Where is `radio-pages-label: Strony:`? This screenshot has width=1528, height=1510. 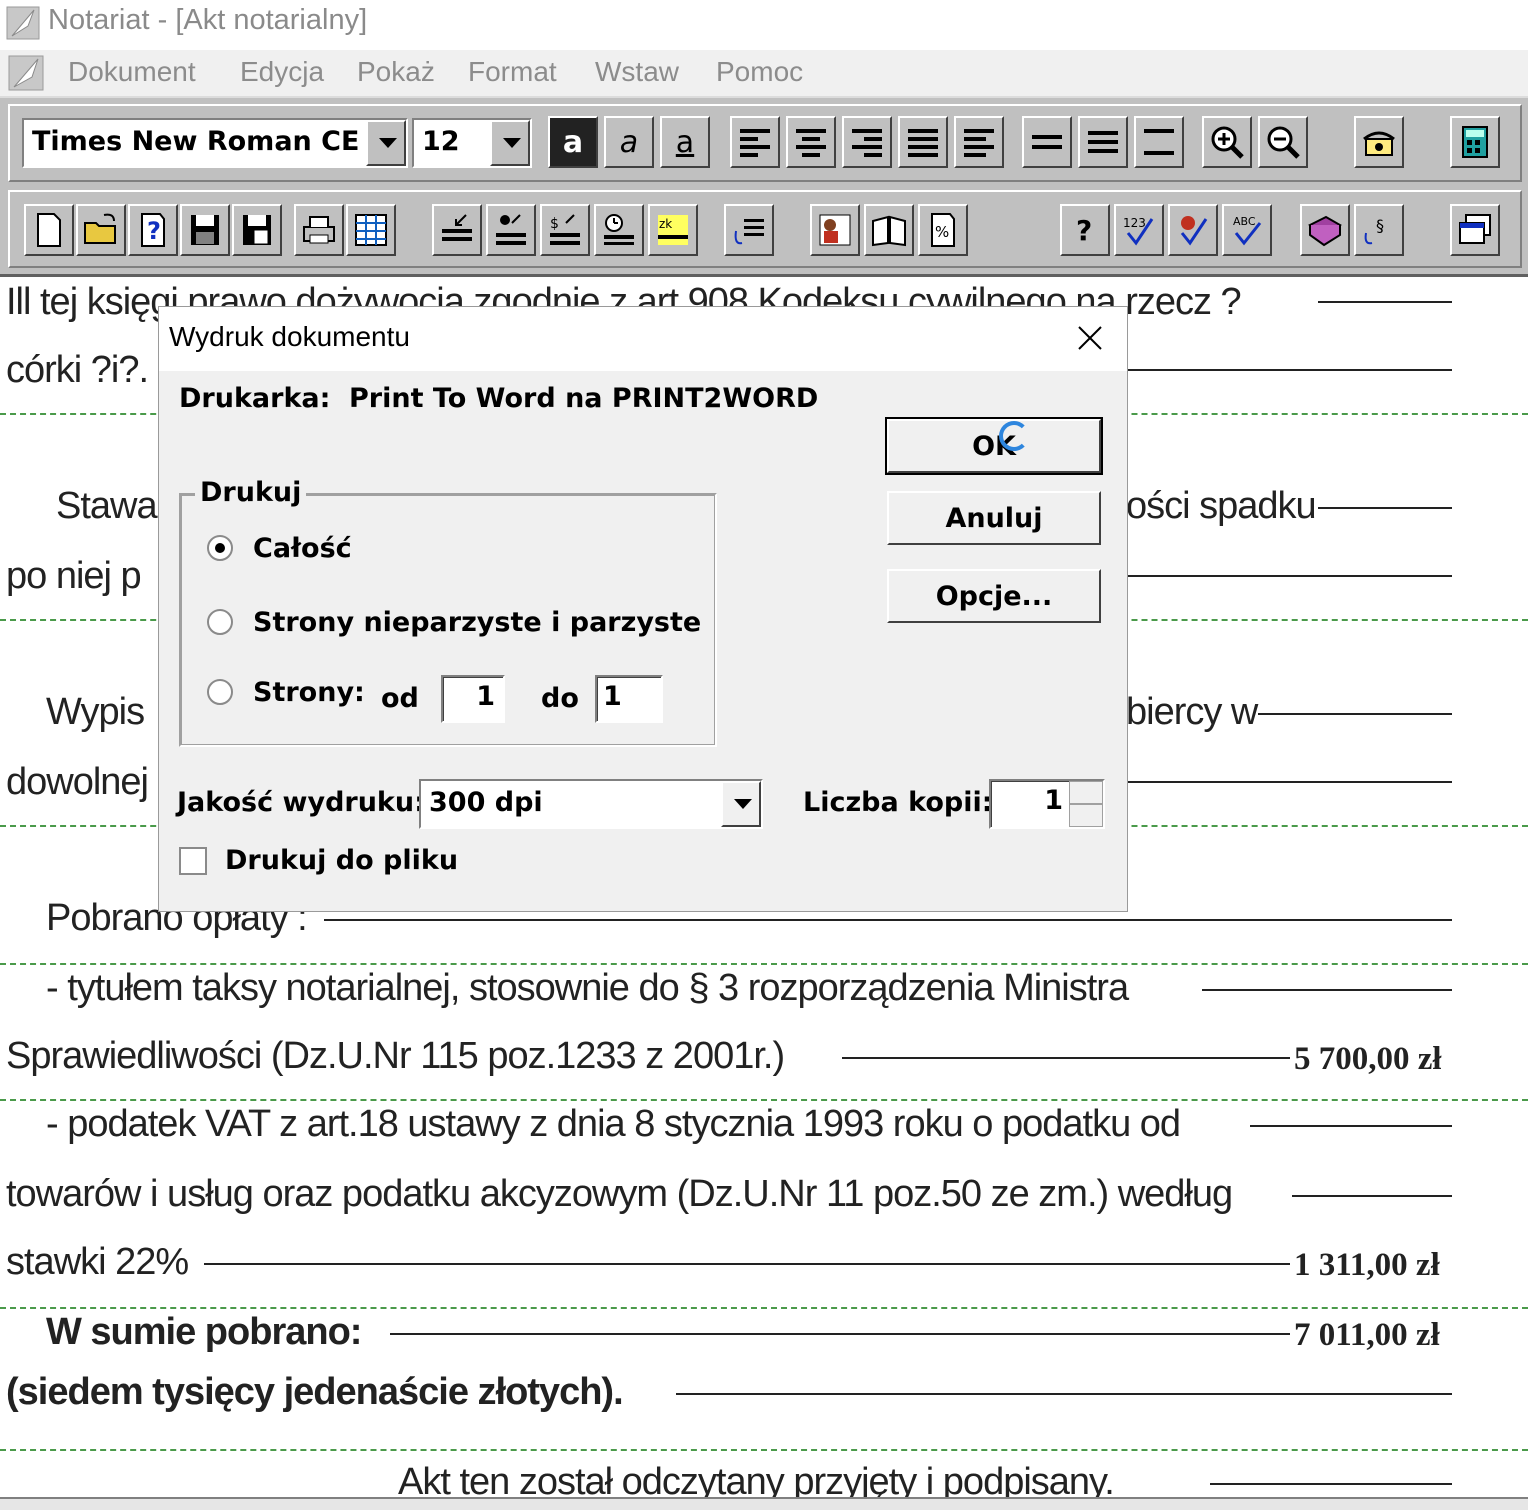
radio-pages-label: Strony: is located at coordinates (309, 692).